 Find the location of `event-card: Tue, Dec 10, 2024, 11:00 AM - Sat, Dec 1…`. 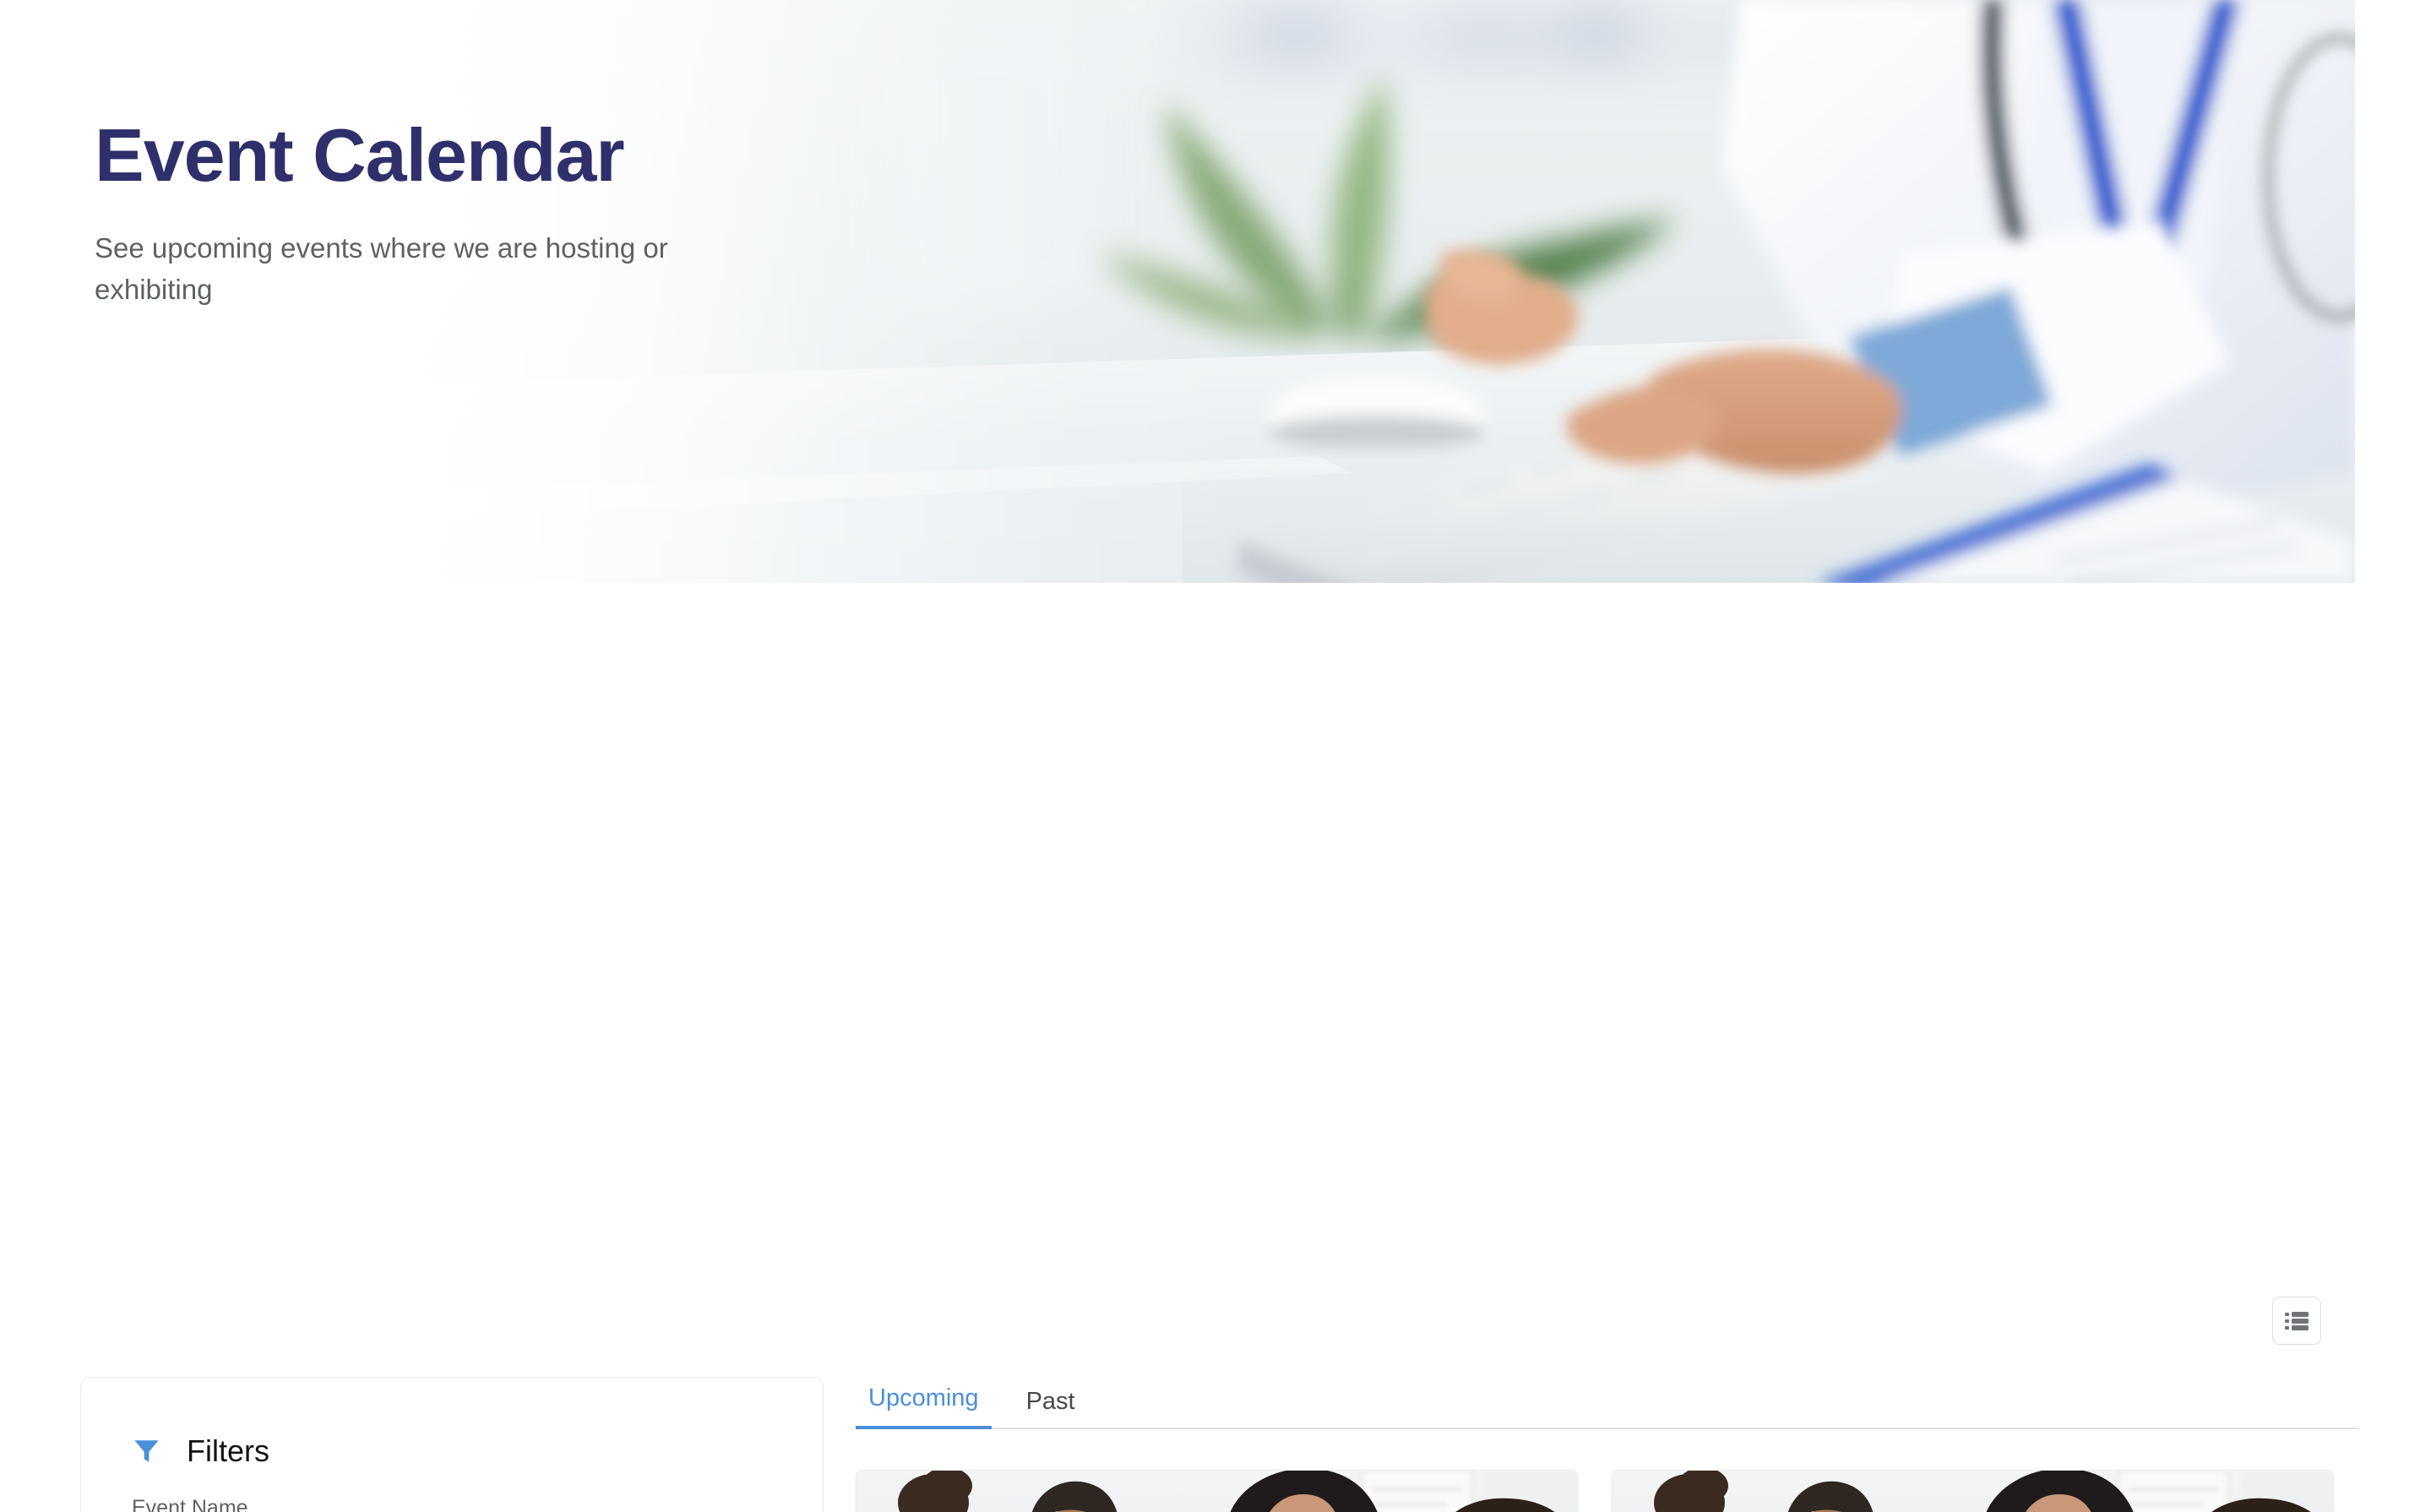

event-card: Tue, Dec 10, 2024, 11:00 AM - Sat, Dec 1… is located at coordinates (1973, 1491).